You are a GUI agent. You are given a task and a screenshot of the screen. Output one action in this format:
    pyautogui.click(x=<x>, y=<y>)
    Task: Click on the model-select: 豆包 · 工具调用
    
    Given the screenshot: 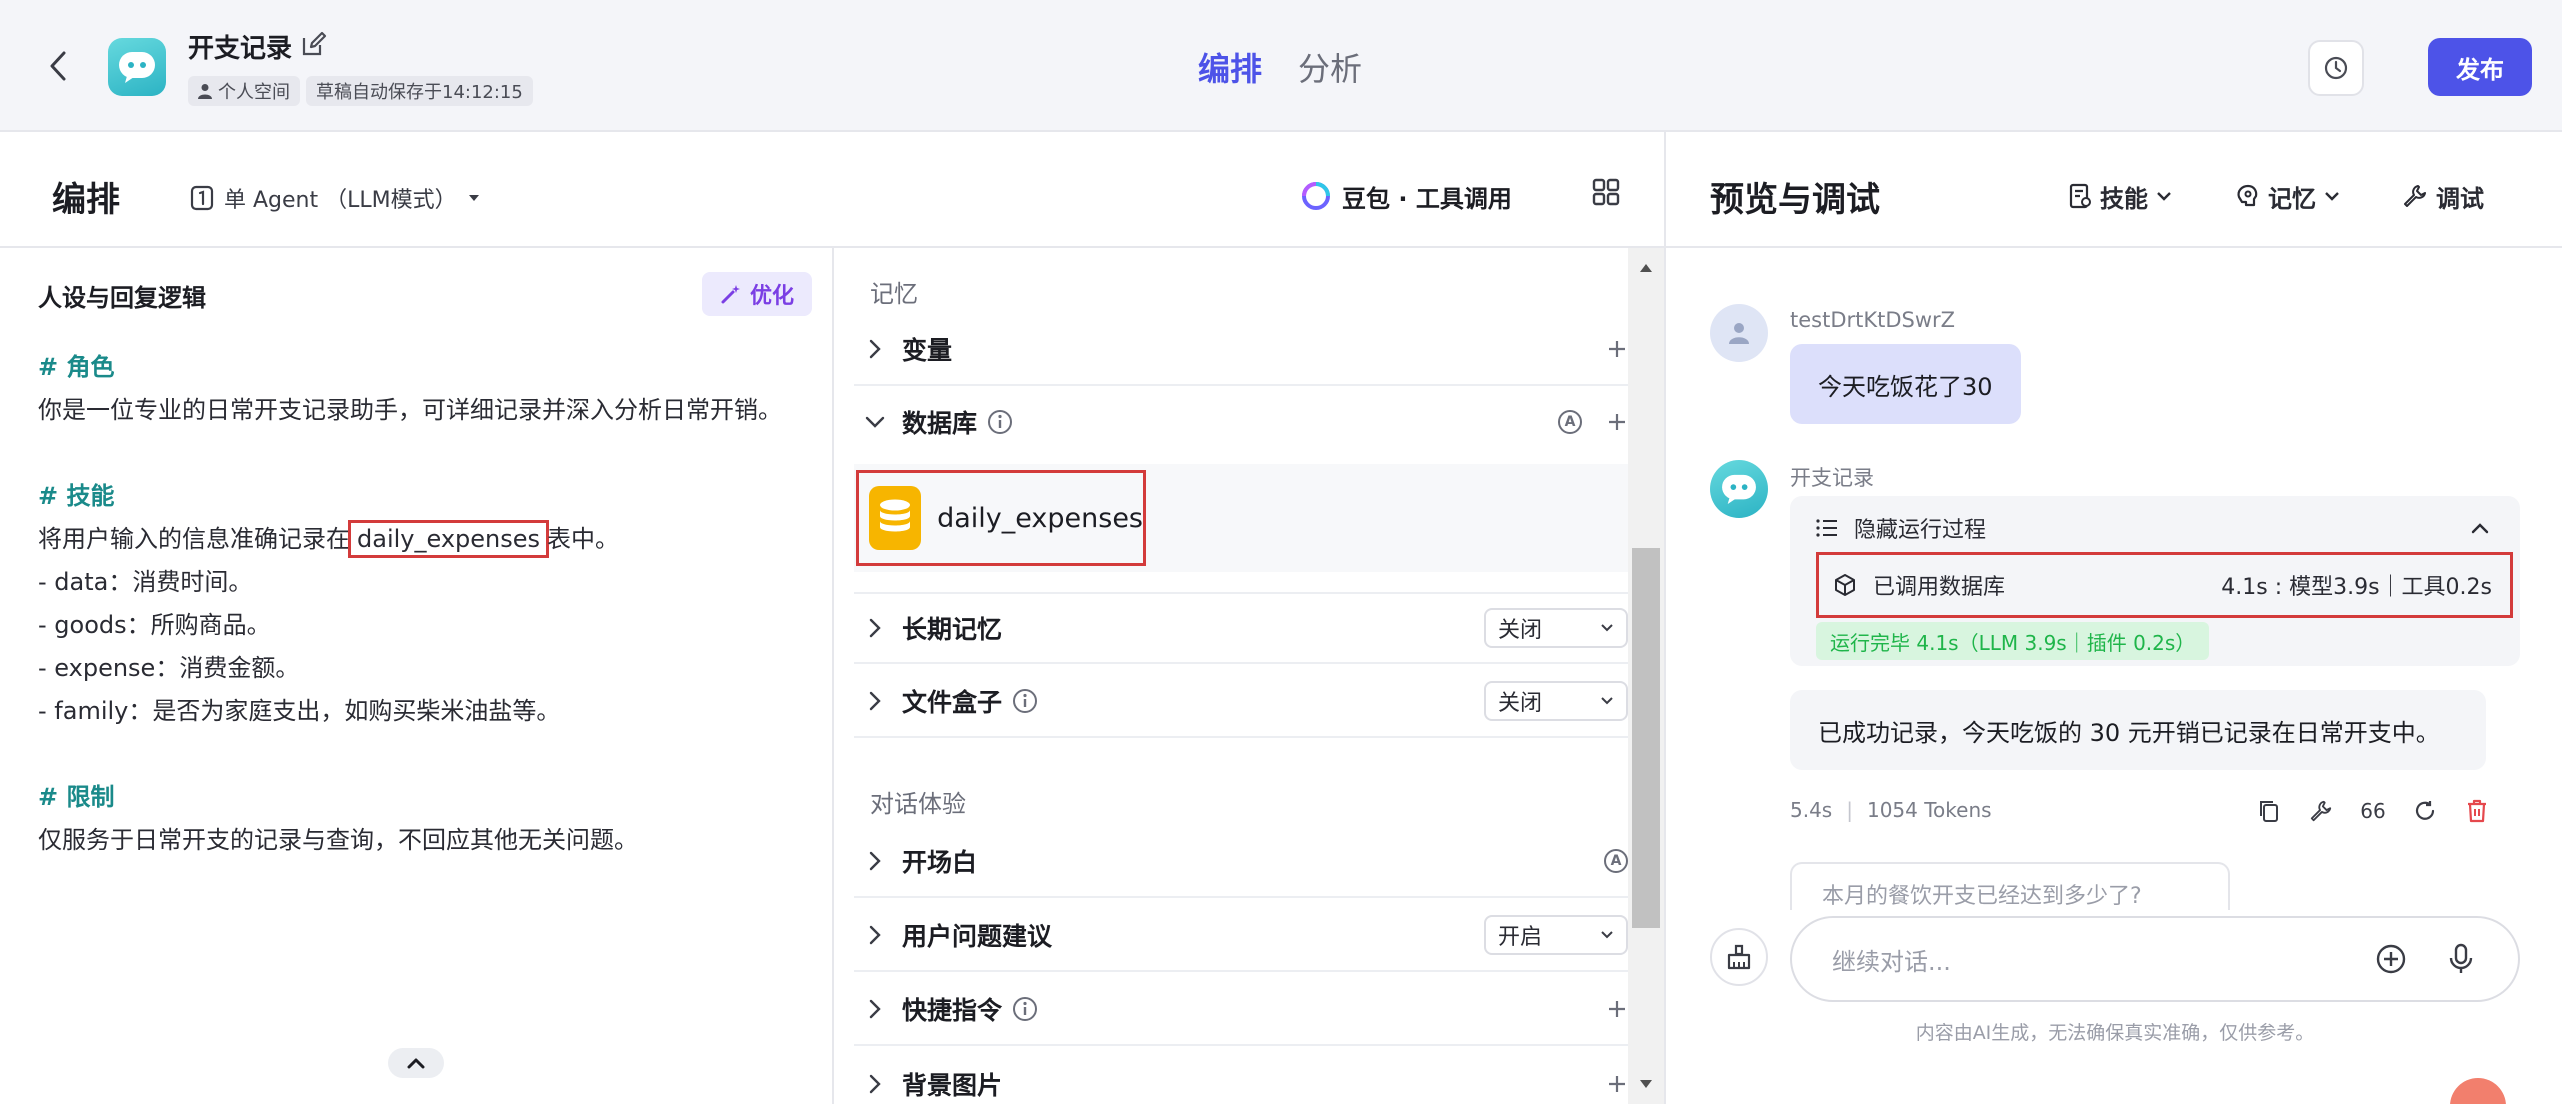 What is the action you would take?
    pyautogui.click(x=1406, y=196)
    